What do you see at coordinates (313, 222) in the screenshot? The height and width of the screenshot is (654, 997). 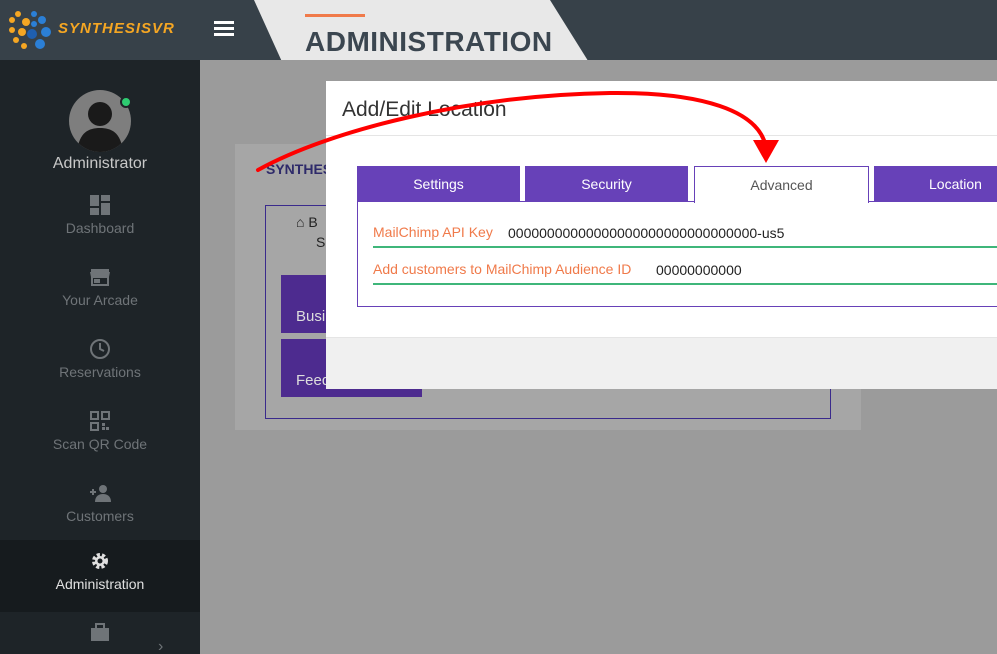 I see `home-row-text: B` at bounding box center [313, 222].